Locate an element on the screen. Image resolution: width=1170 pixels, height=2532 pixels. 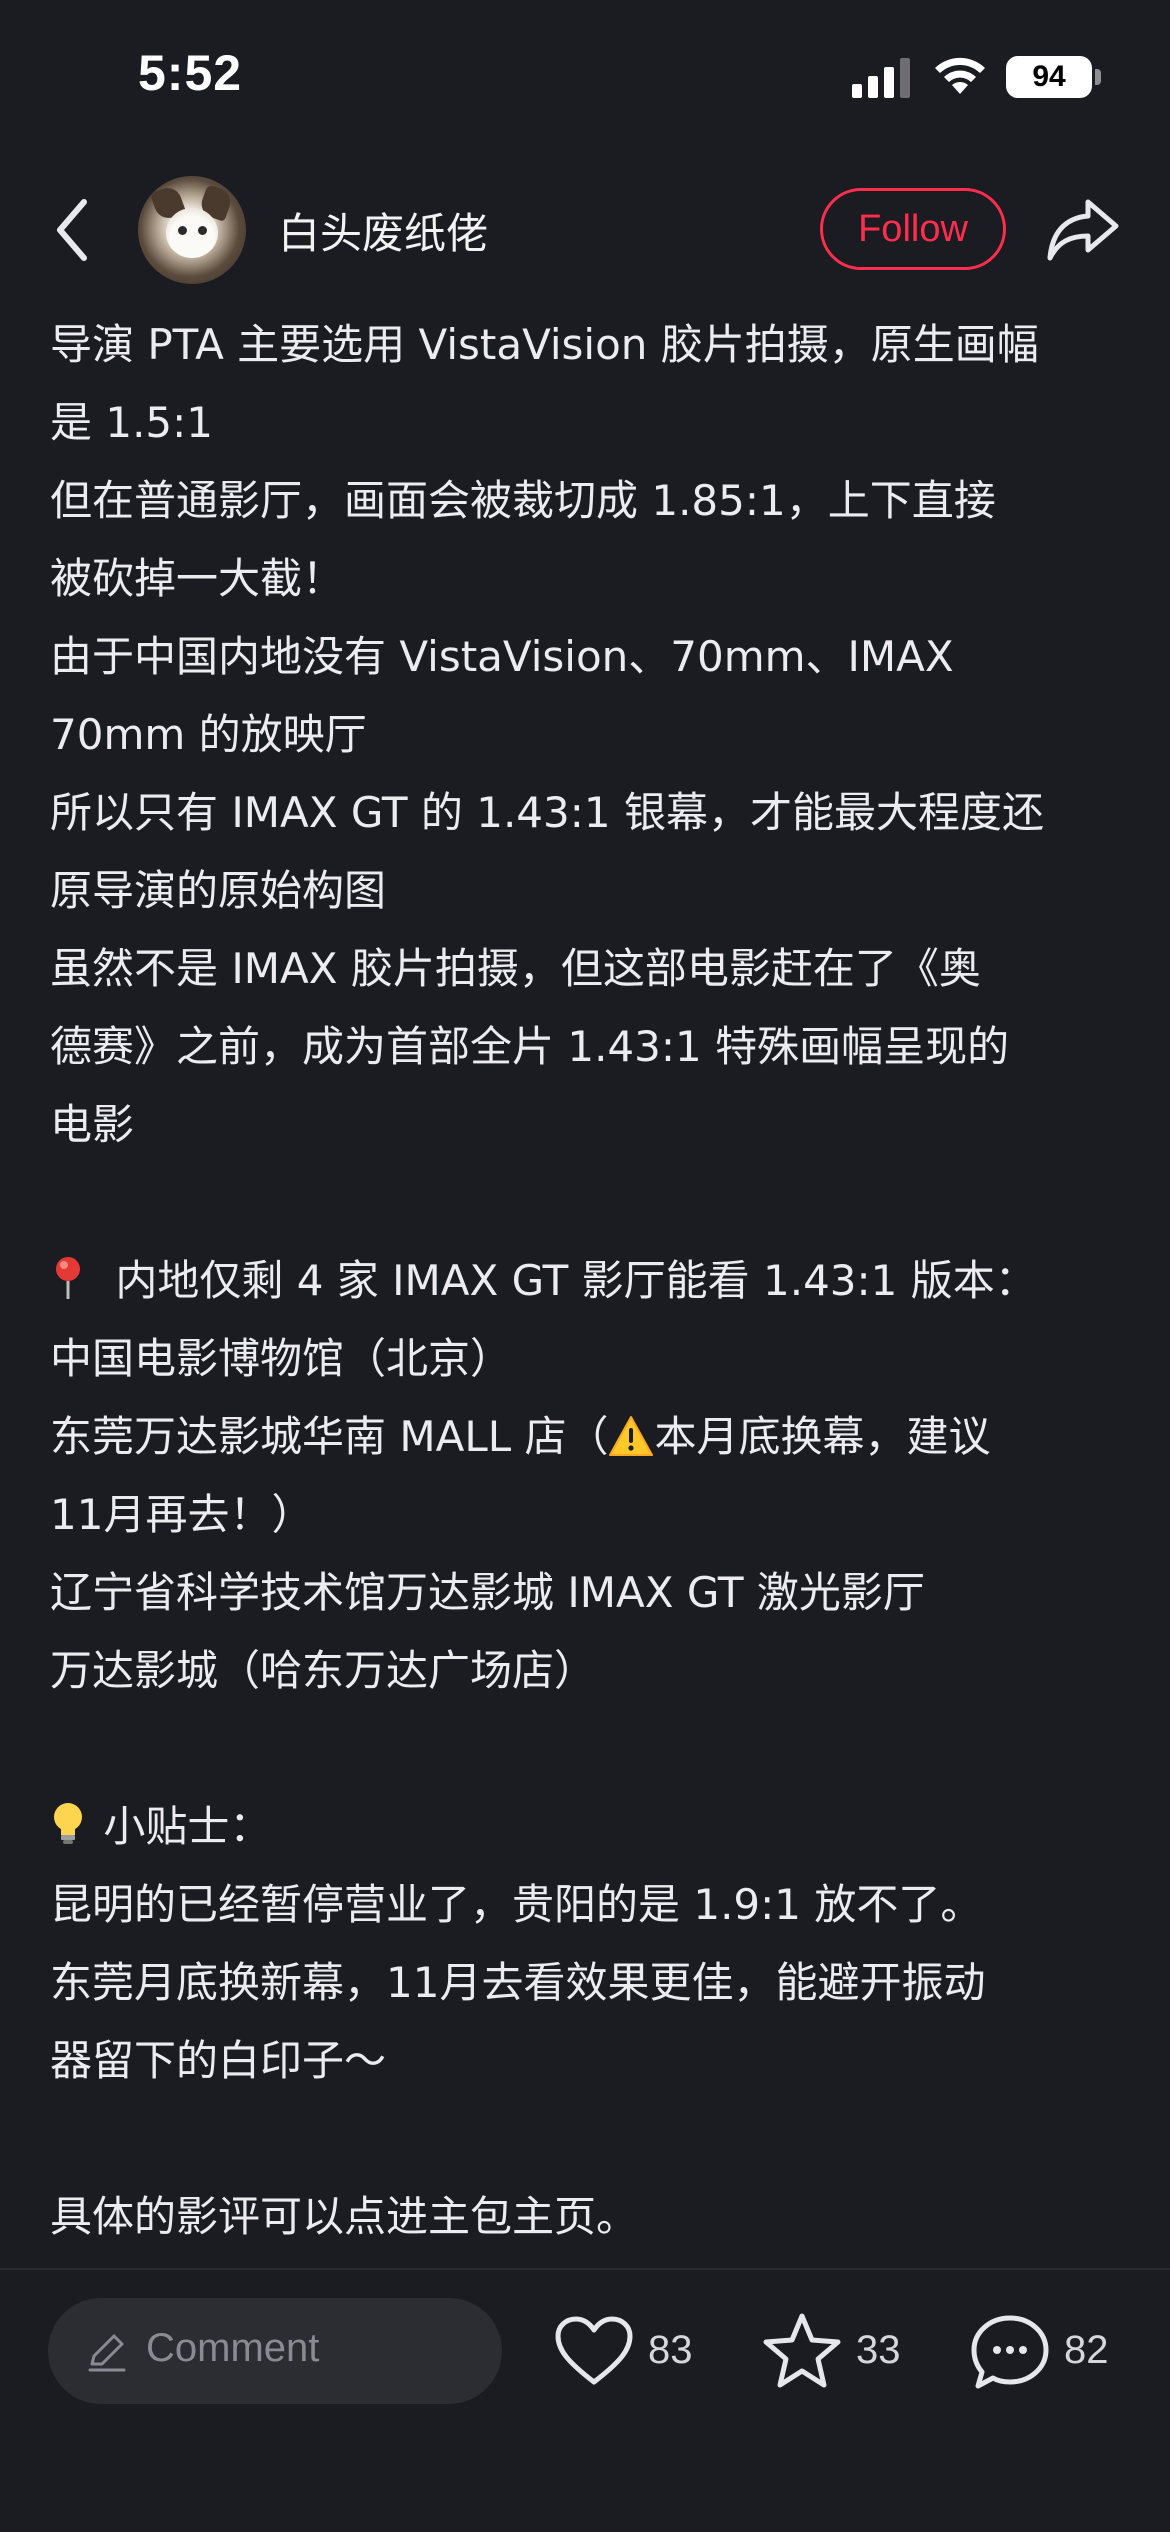
avatar is located at coordinates (192, 230).